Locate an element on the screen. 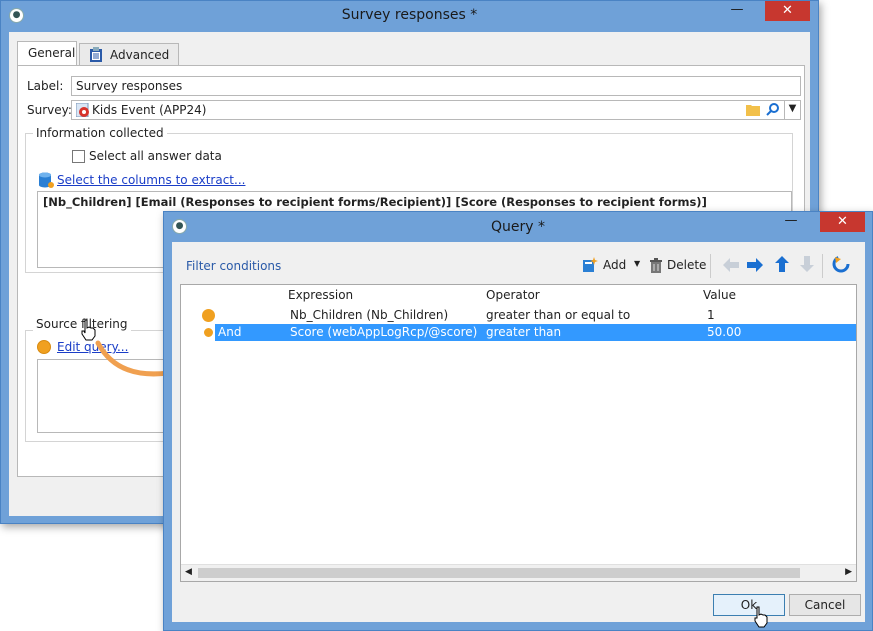 The width and height of the screenshot is (873, 631). query-titlebar: ● Query * — ✕ is located at coordinates (518, 227).